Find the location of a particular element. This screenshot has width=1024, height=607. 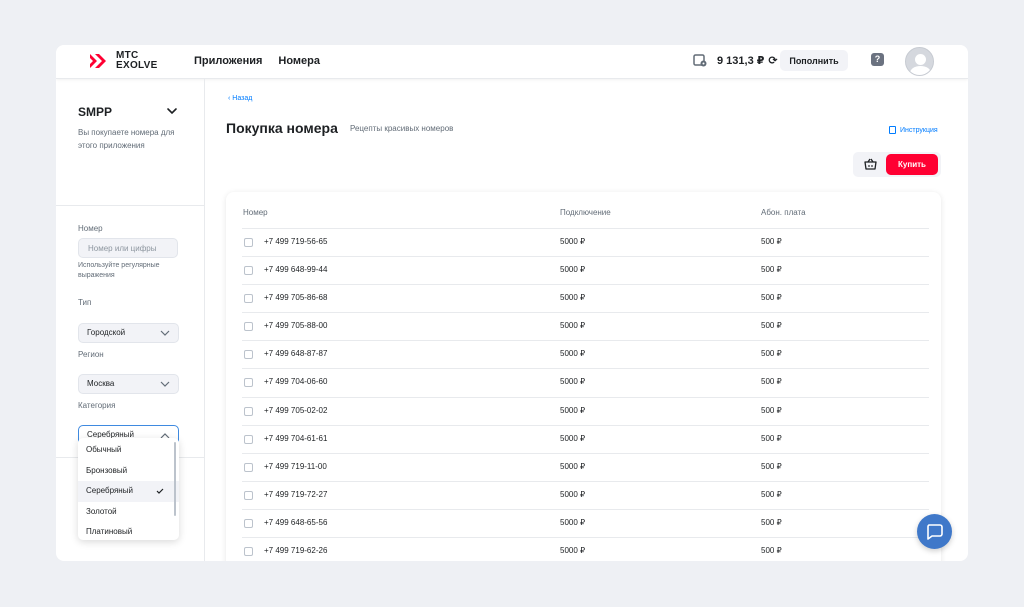

cell-number: +7 499 648-65-56 is located at coordinates (296, 522).